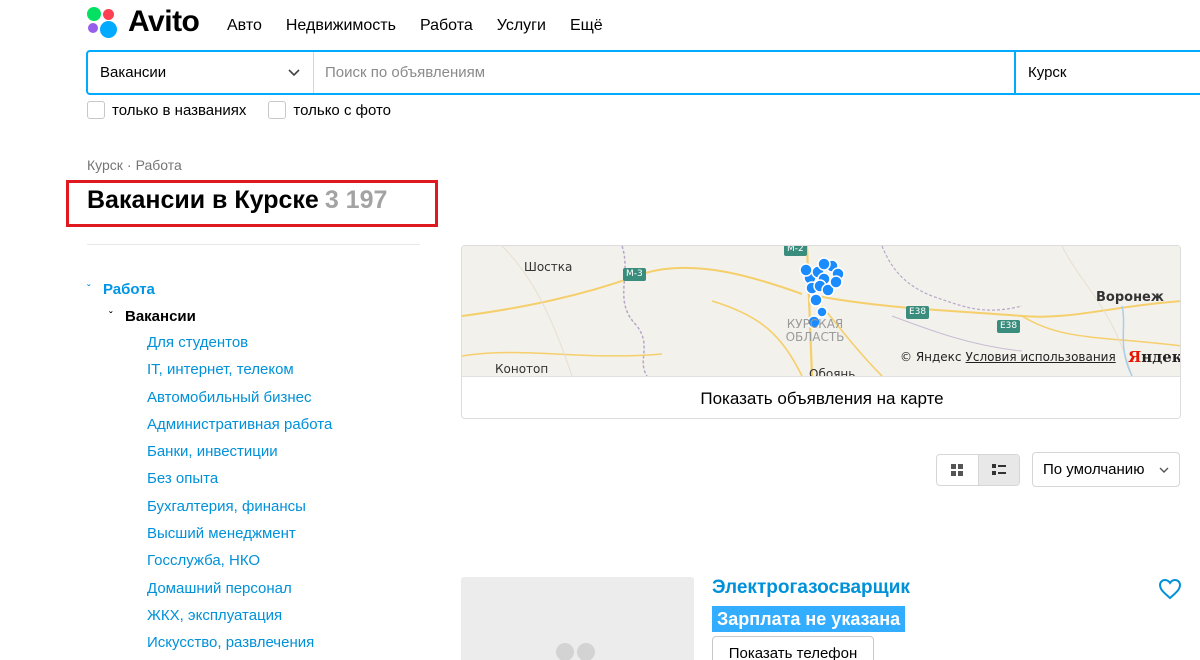  What do you see at coordinates (159, 165) in the screenshot?
I see `breadcrumb-section: Работа` at bounding box center [159, 165].